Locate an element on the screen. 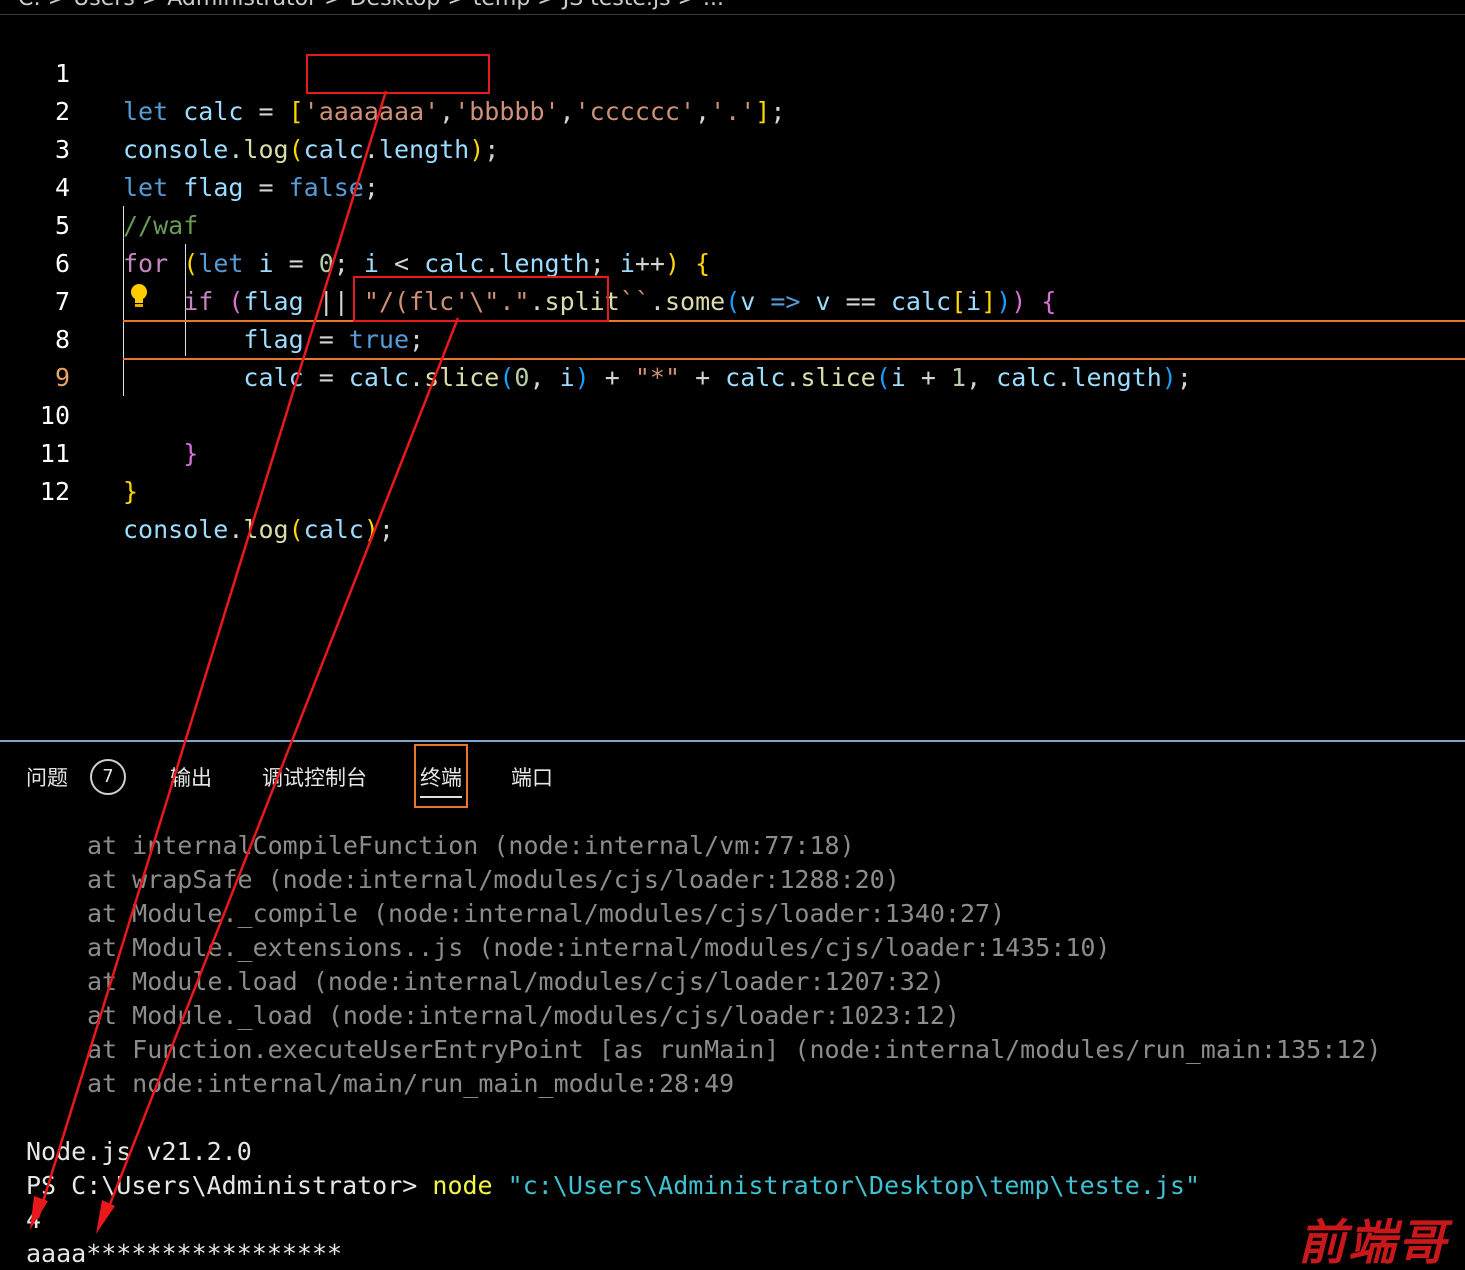  lightbulb-icon is located at coordinates (139, 296).